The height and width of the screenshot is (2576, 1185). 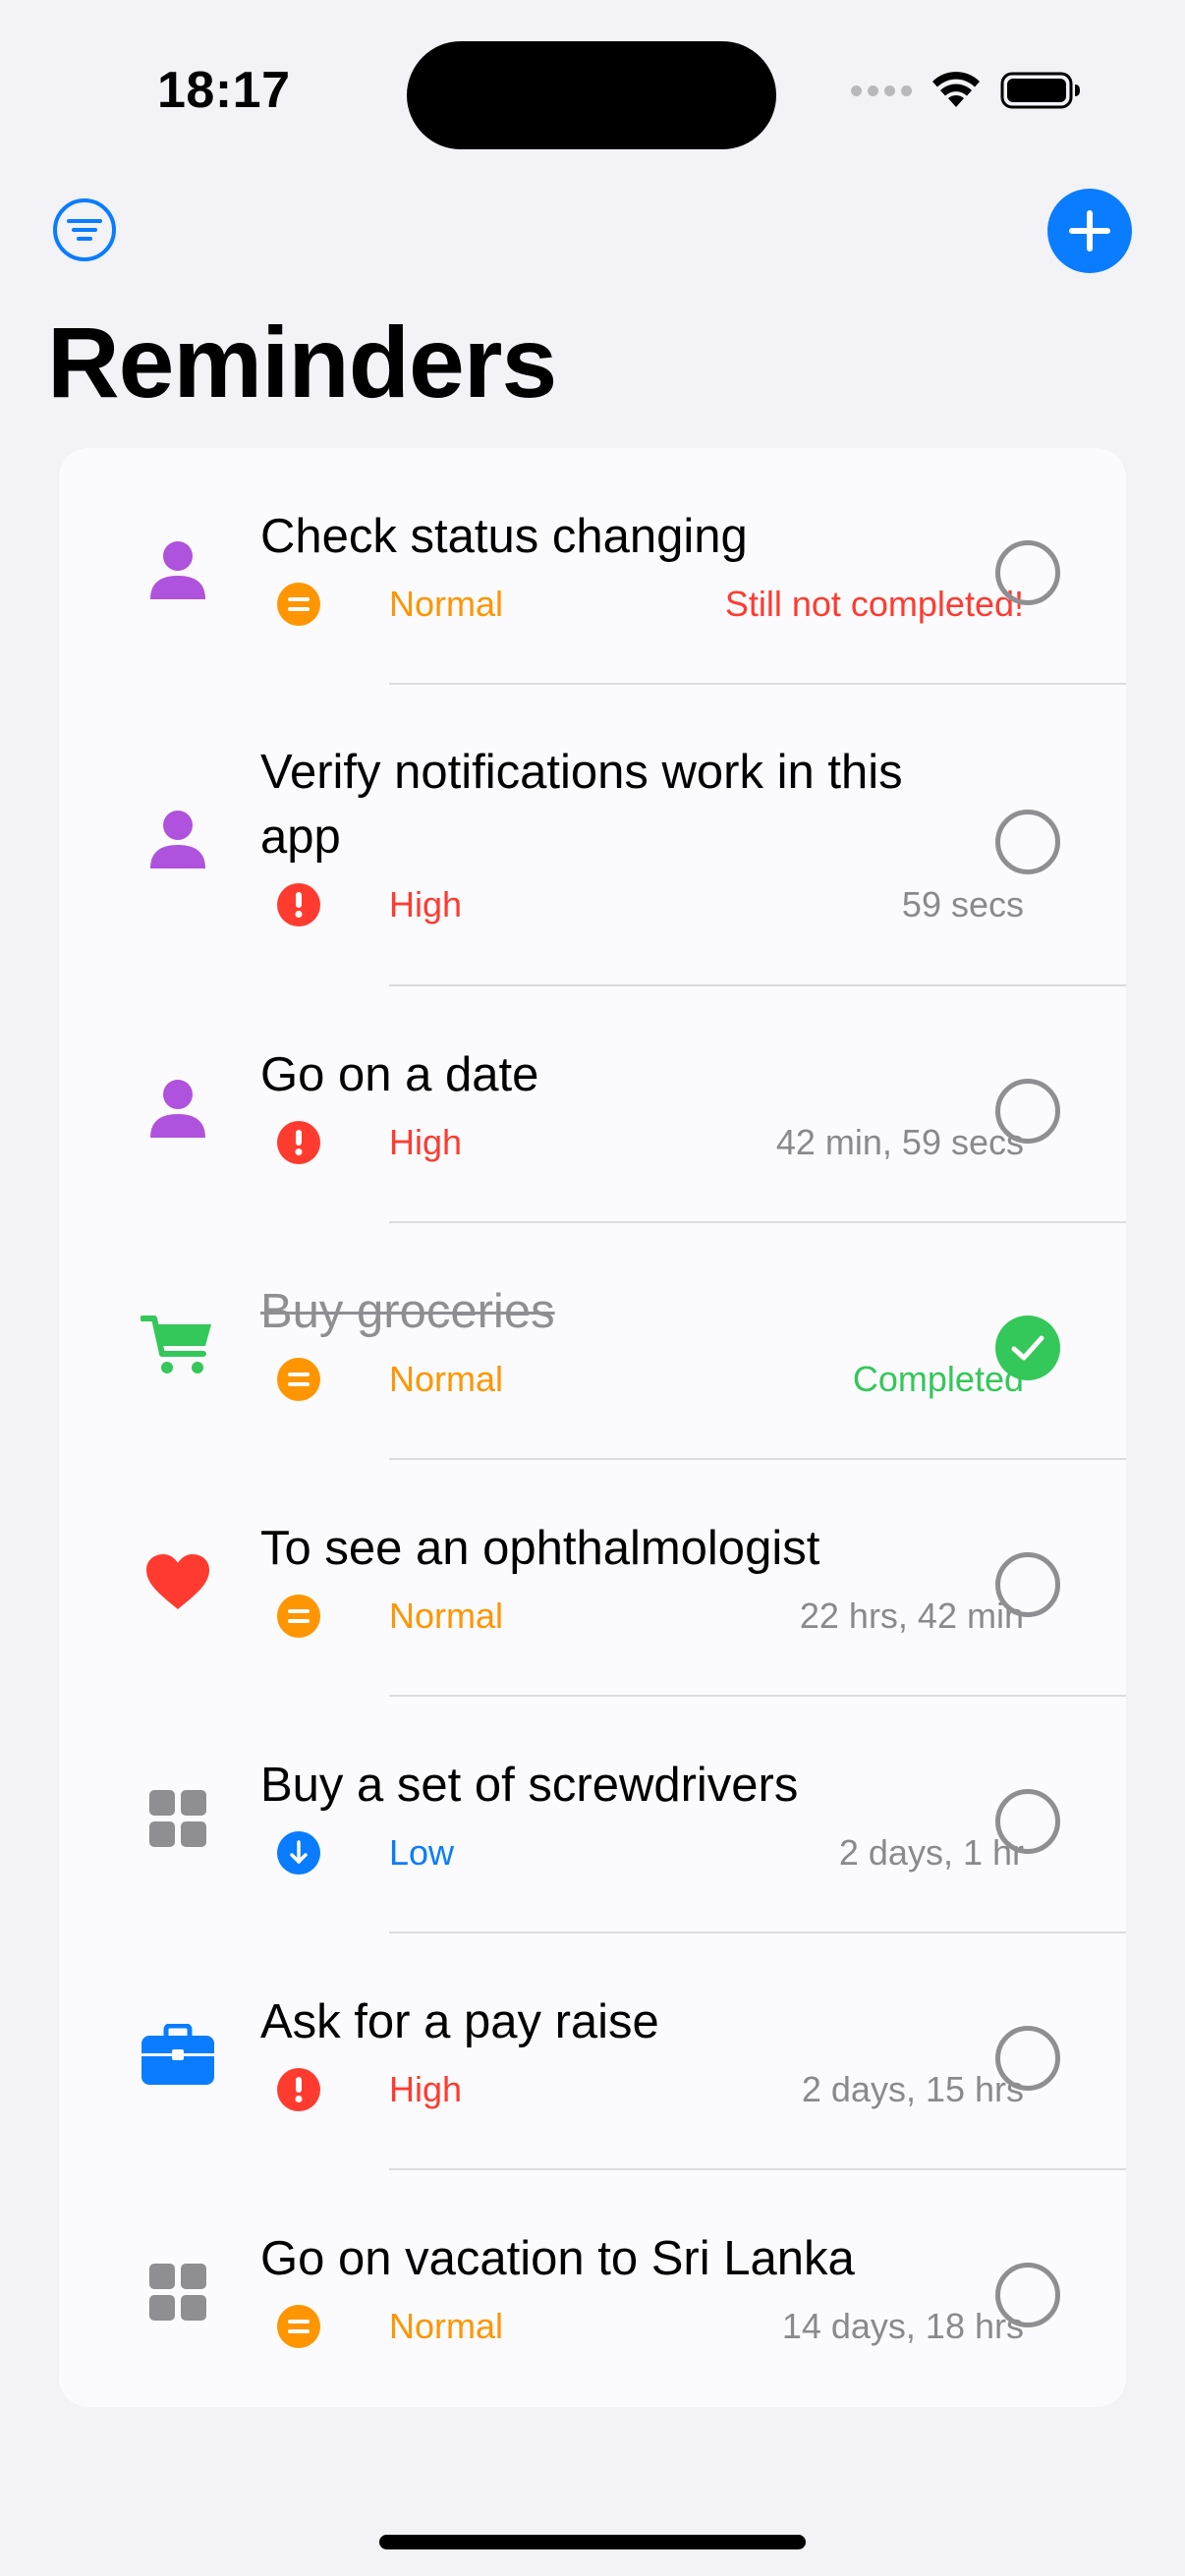 I want to click on reminder-meta: High 59 secs, so click(x=651, y=904).